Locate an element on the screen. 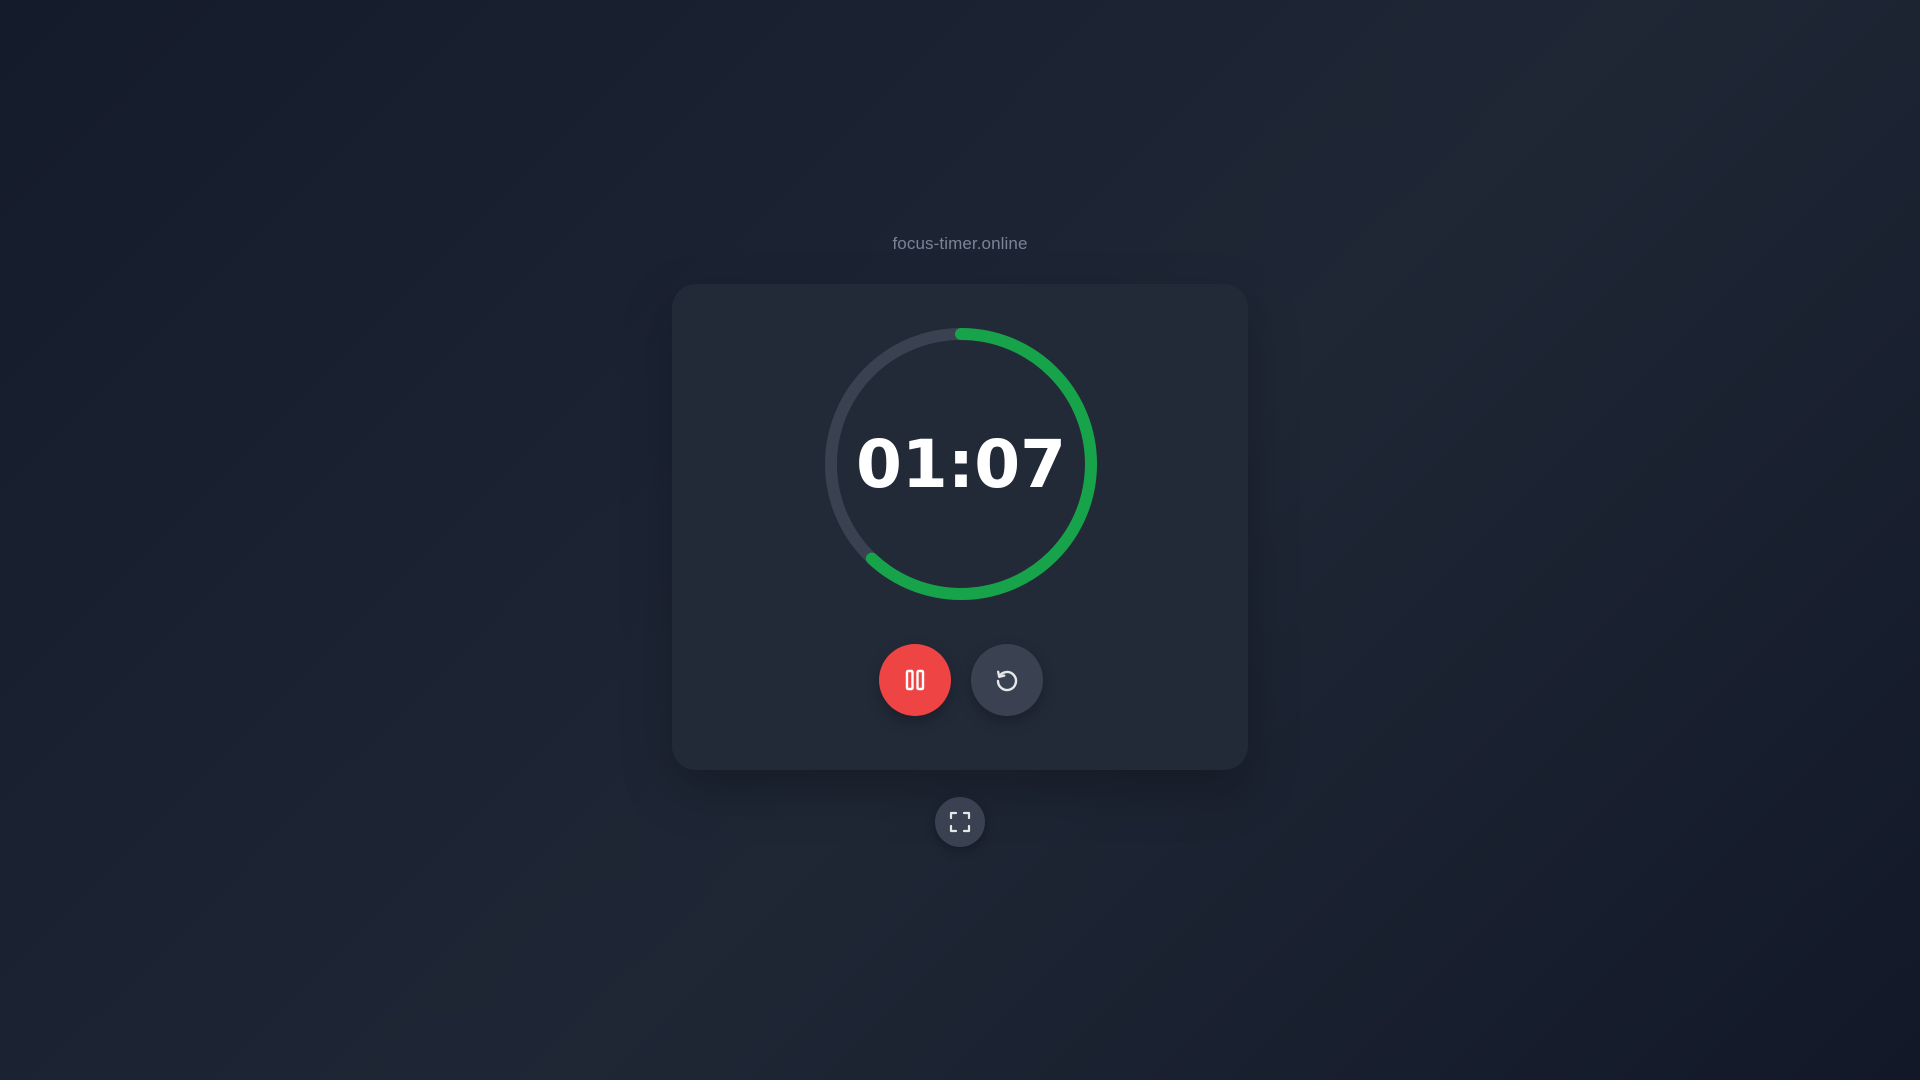  timer-card: 01:07 is located at coordinates (960, 527).